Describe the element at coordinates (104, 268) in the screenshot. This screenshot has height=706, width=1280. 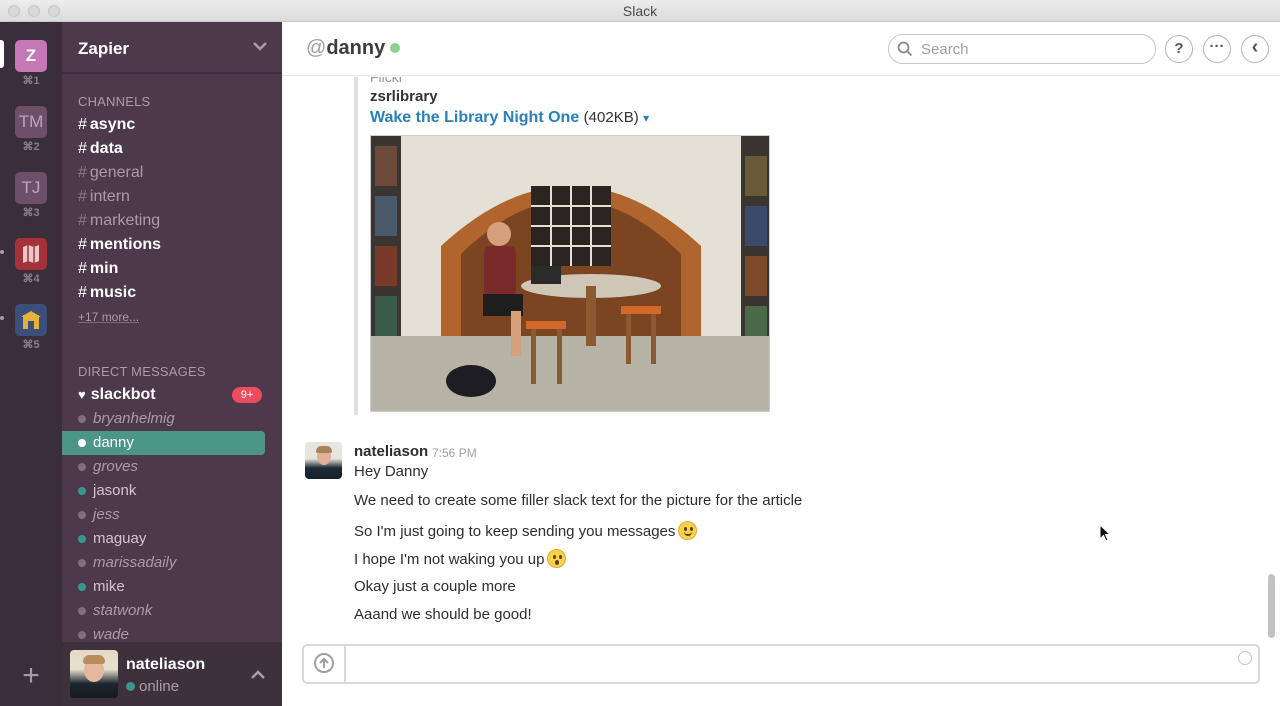
I see `channel-label: min` at that location.